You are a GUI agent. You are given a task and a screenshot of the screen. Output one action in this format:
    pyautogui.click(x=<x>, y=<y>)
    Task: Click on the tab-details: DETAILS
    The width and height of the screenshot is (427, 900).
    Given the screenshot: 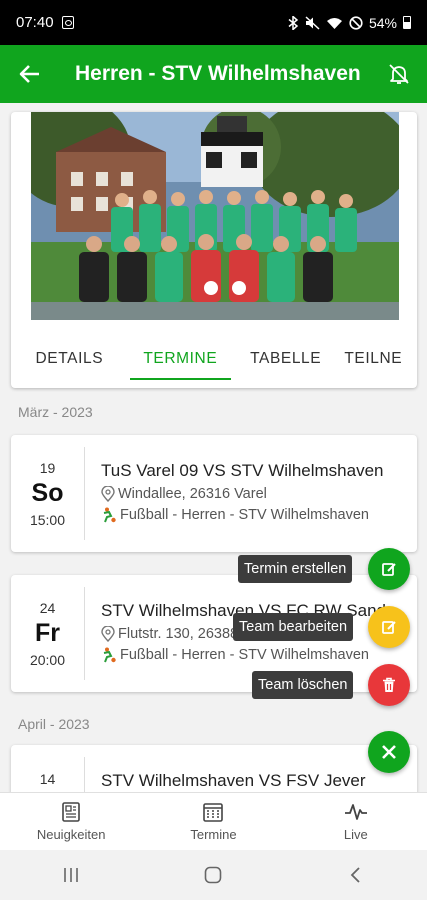 What is the action you would take?
    pyautogui.click(x=69, y=359)
    